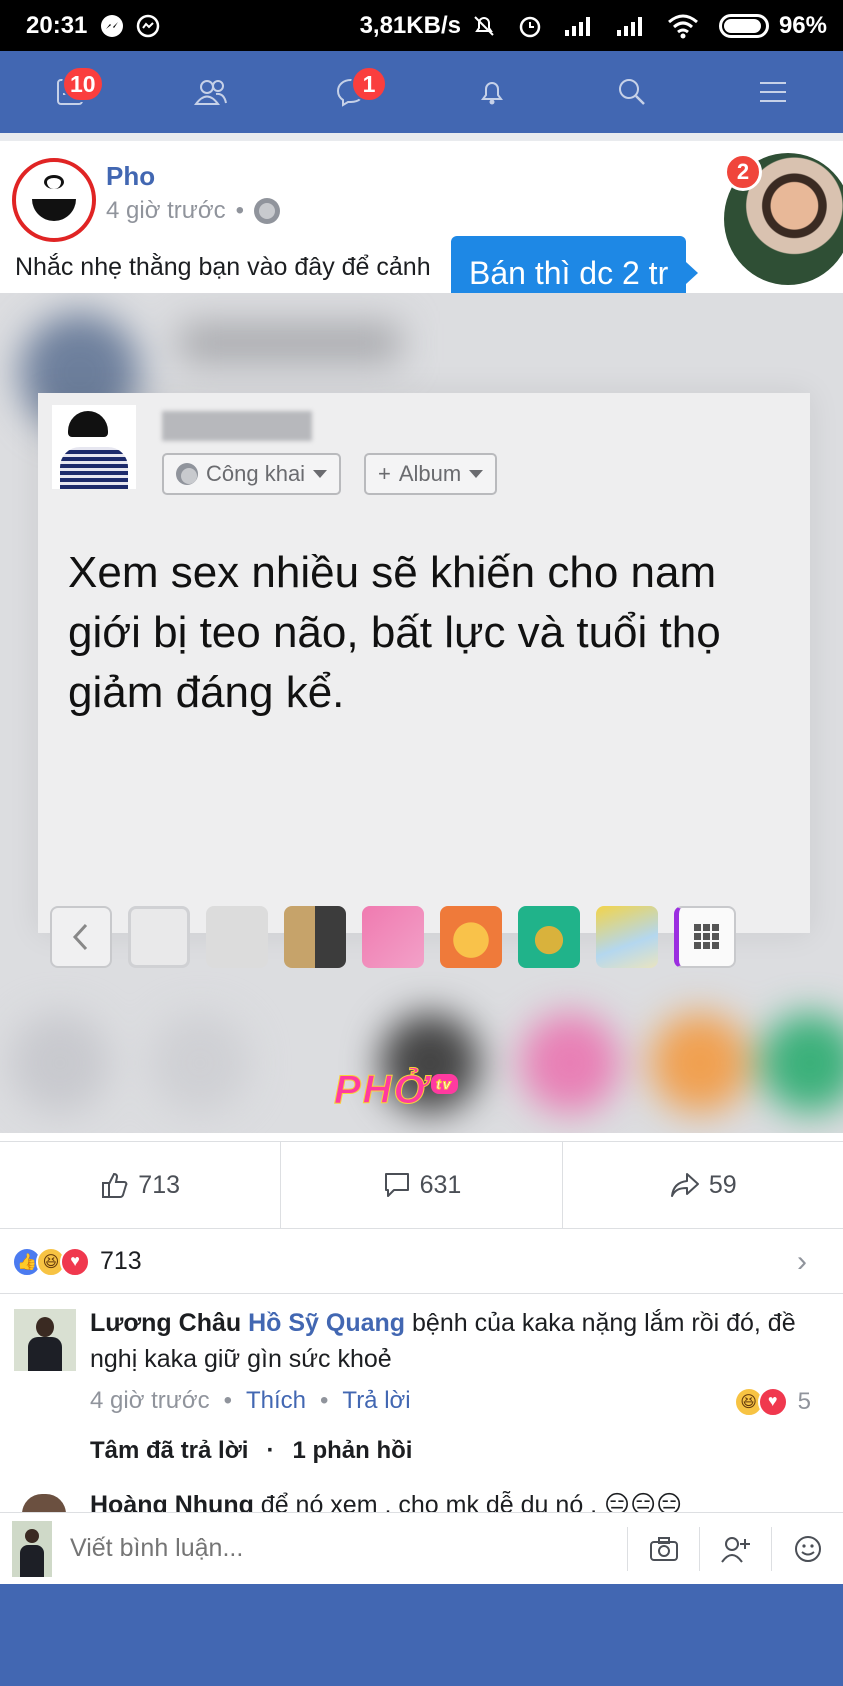 The height and width of the screenshot is (1686, 843). What do you see at coordinates (121, 1261) in the screenshot?
I see `reactions-count: 713` at bounding box center [121, 1261].